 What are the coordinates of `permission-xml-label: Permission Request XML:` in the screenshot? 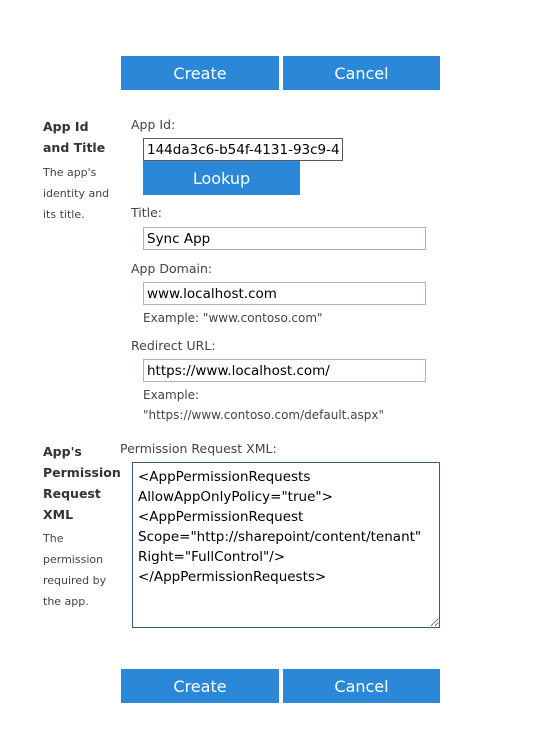 It's located at (198, 448).